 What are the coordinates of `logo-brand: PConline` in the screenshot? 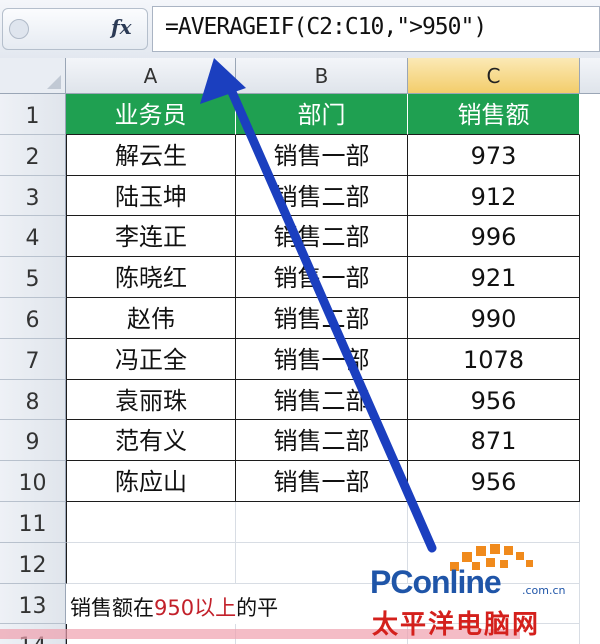 It's located at (436, 582).